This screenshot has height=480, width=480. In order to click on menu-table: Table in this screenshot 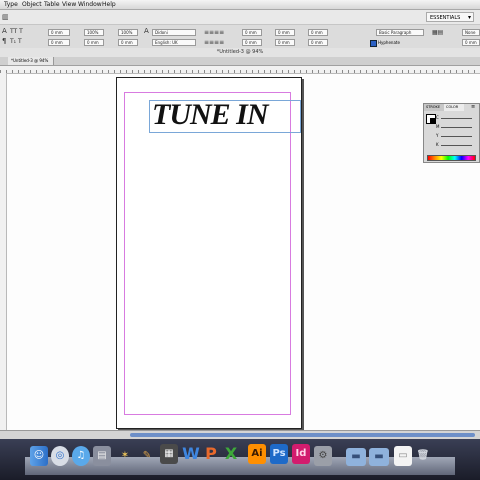, I will do `click(52, 4)`.